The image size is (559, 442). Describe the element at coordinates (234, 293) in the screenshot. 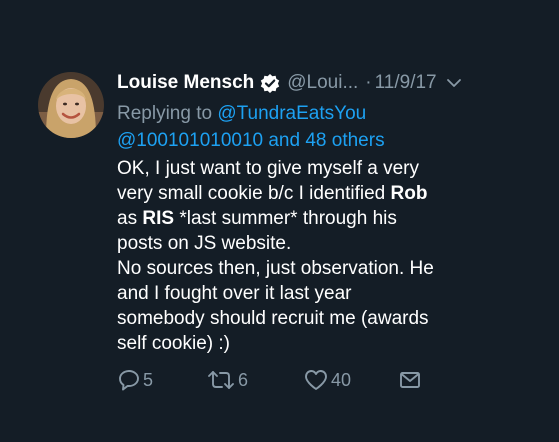

I see `tweet-text-line: and I fought over it last year` at that location.